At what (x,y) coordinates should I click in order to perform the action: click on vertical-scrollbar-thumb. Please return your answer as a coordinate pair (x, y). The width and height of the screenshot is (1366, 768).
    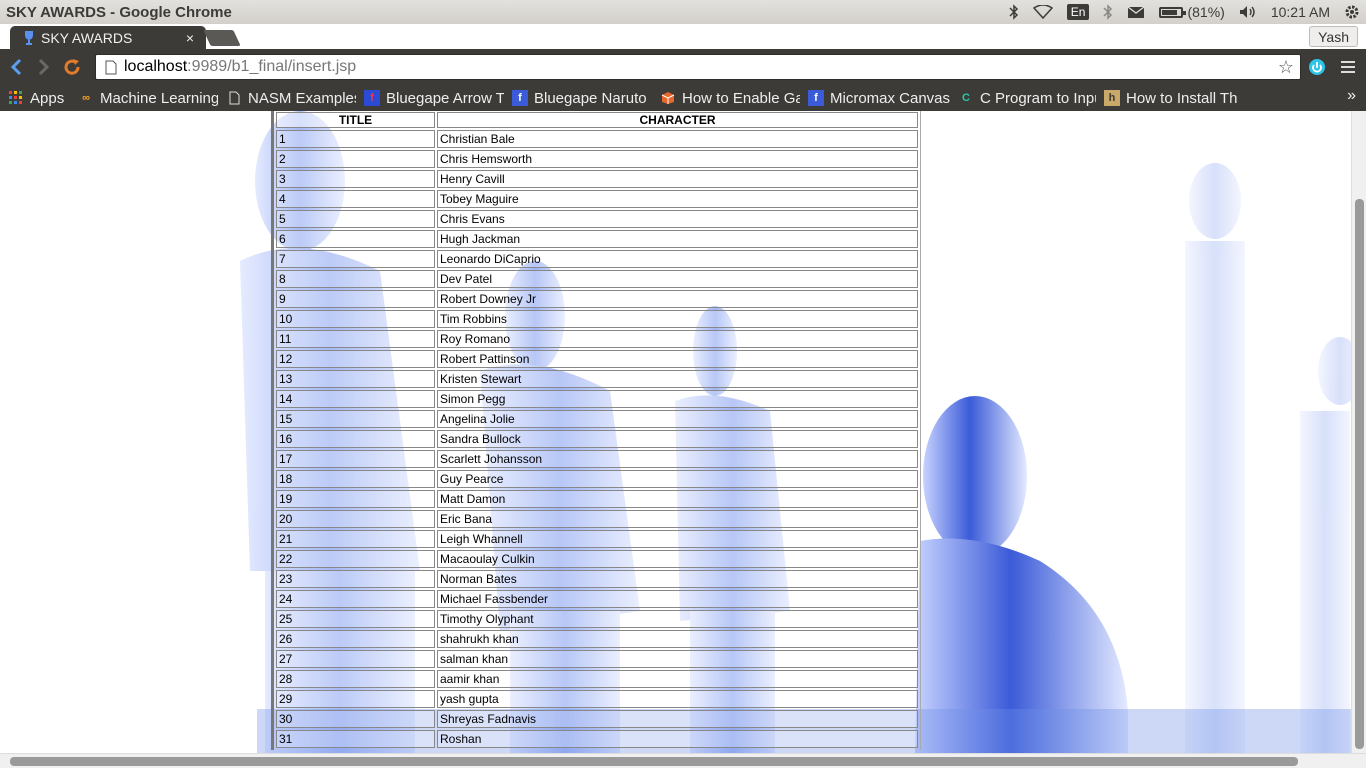
    Looking at the image, I should click on (1359, 474).